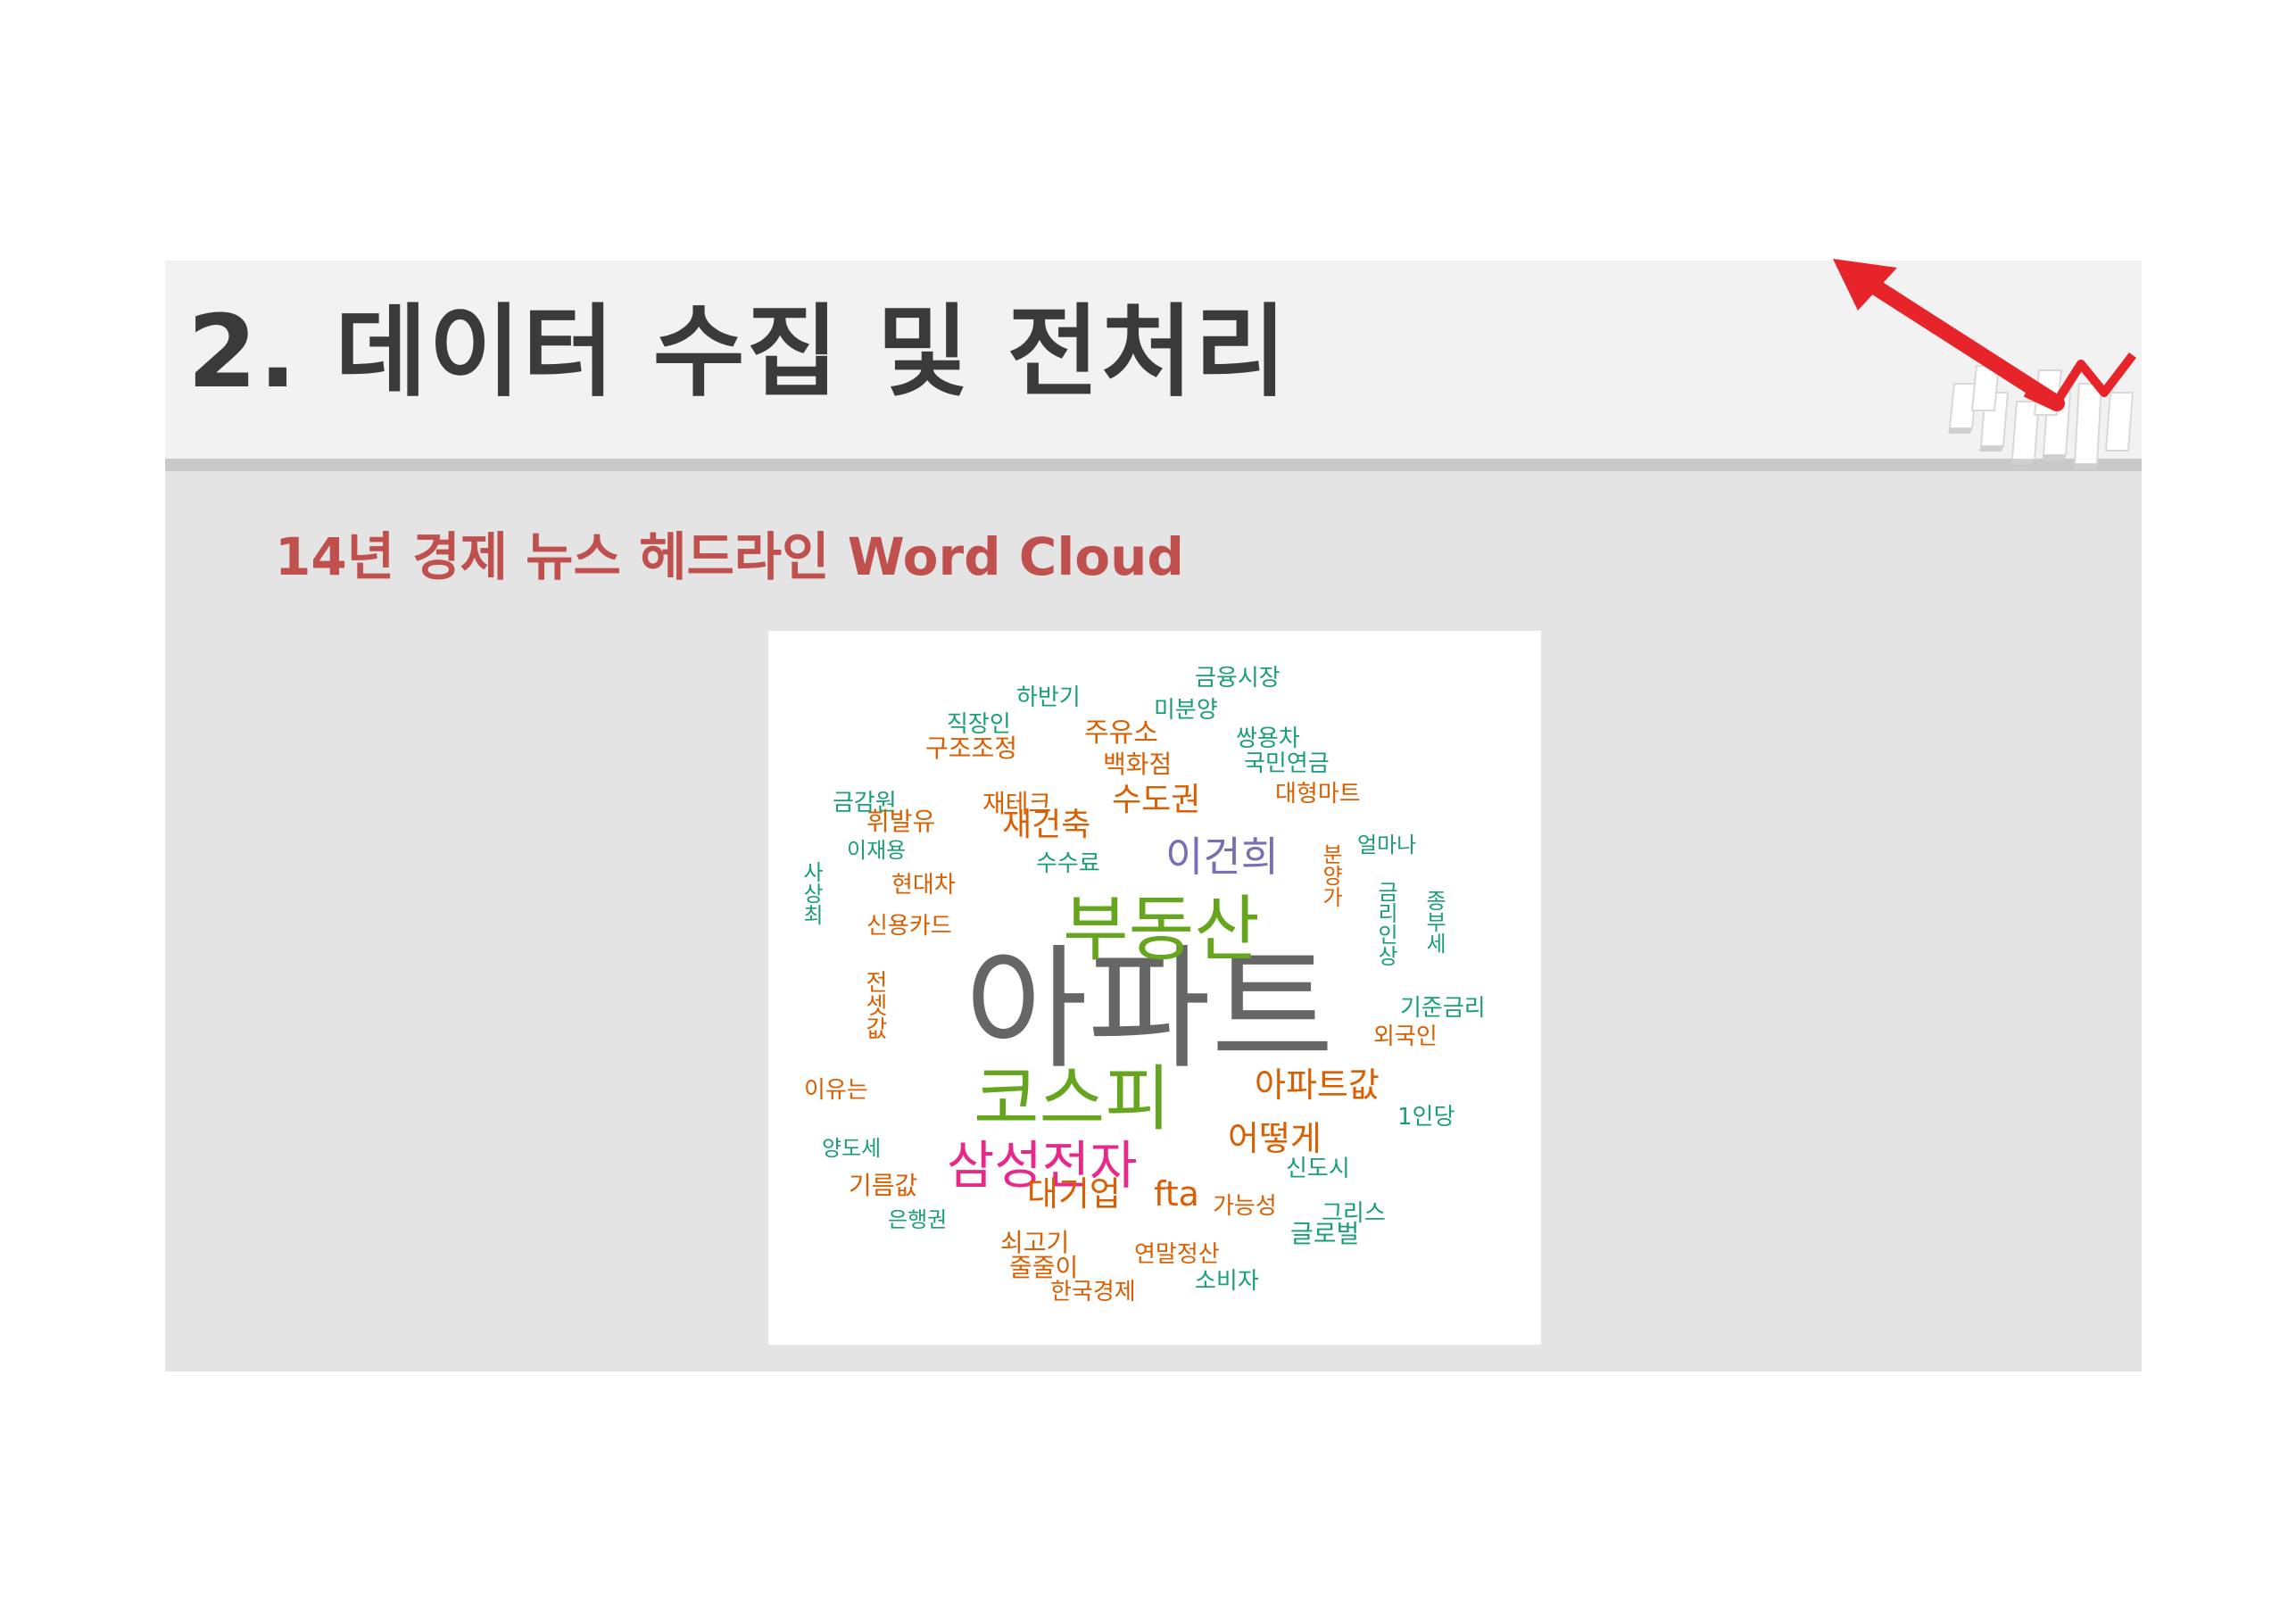 This screenshot has width=2296, height=1624. I want to click on cloud-word: 신용카드, so click(909, 927).